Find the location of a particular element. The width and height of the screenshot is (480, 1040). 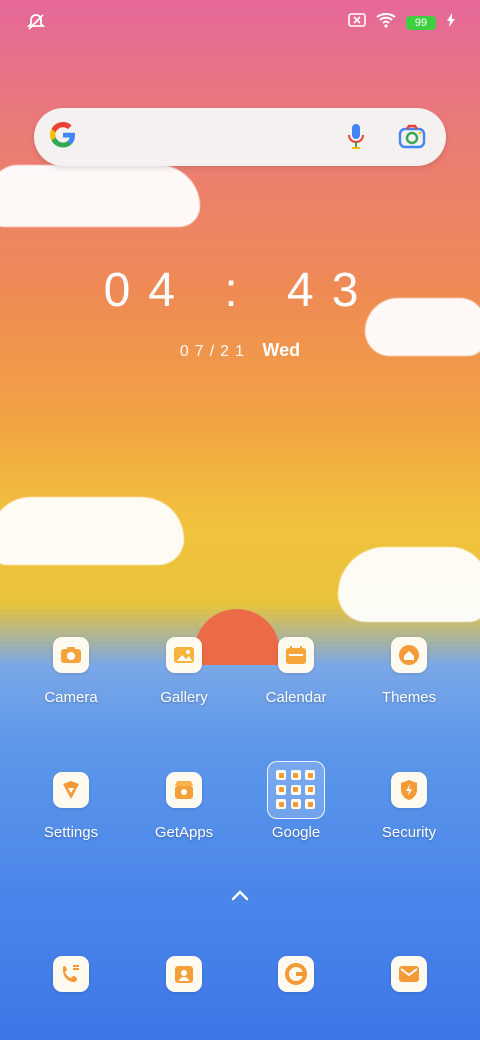

app-label: Google is located at coordinates (296, 832).